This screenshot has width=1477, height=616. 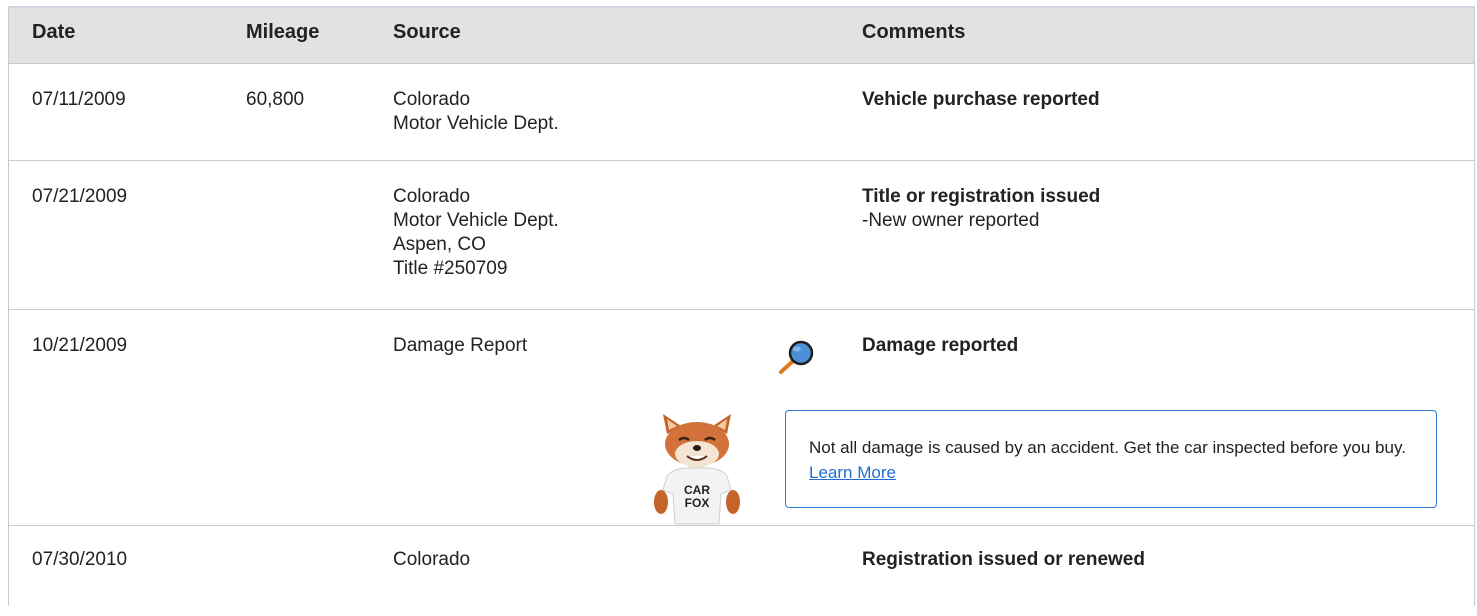 I want to click on row-source: Colorado Motor Vehicle Dept., so click(x=476, y=112).